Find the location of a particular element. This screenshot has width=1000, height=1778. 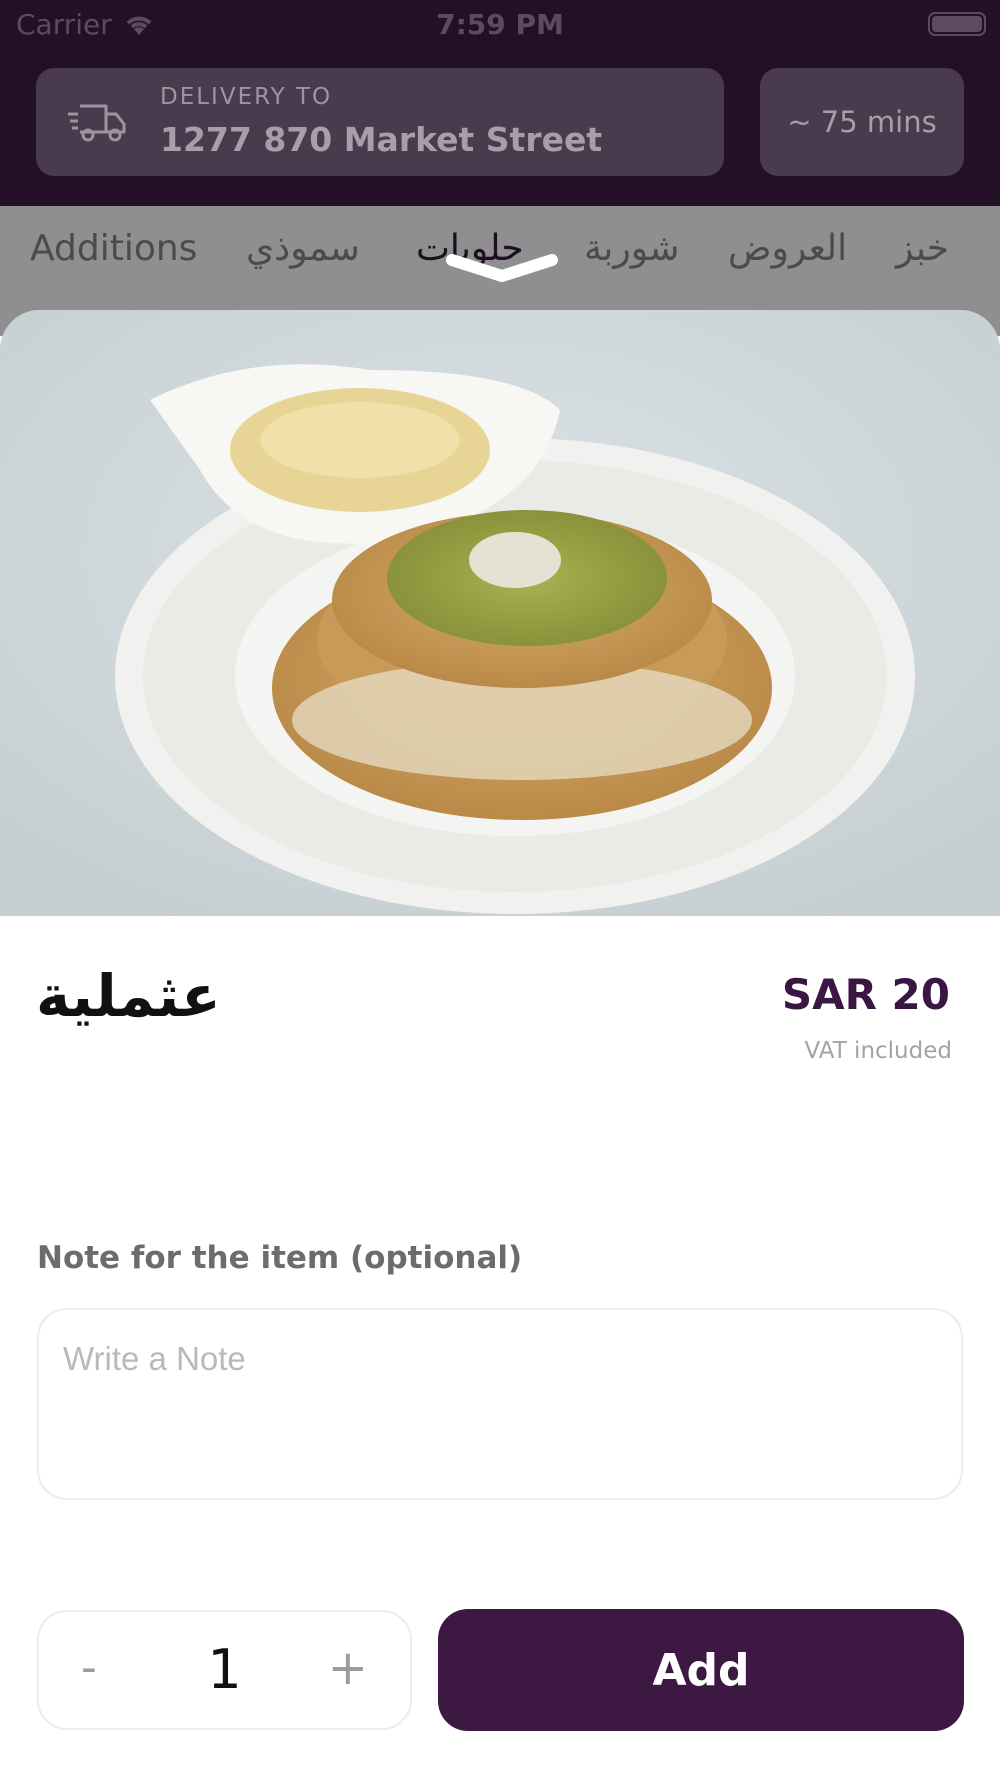

status-time: 7:59 PM is located at coordinates (500, 24).